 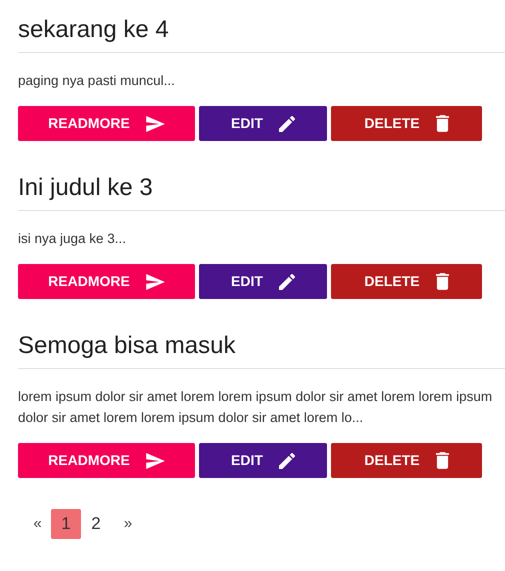 What do you see at coordinates (261, 191) in the screenshot?
I see `post-title: Ini judul ke 3` at bounding box center [261, 191].